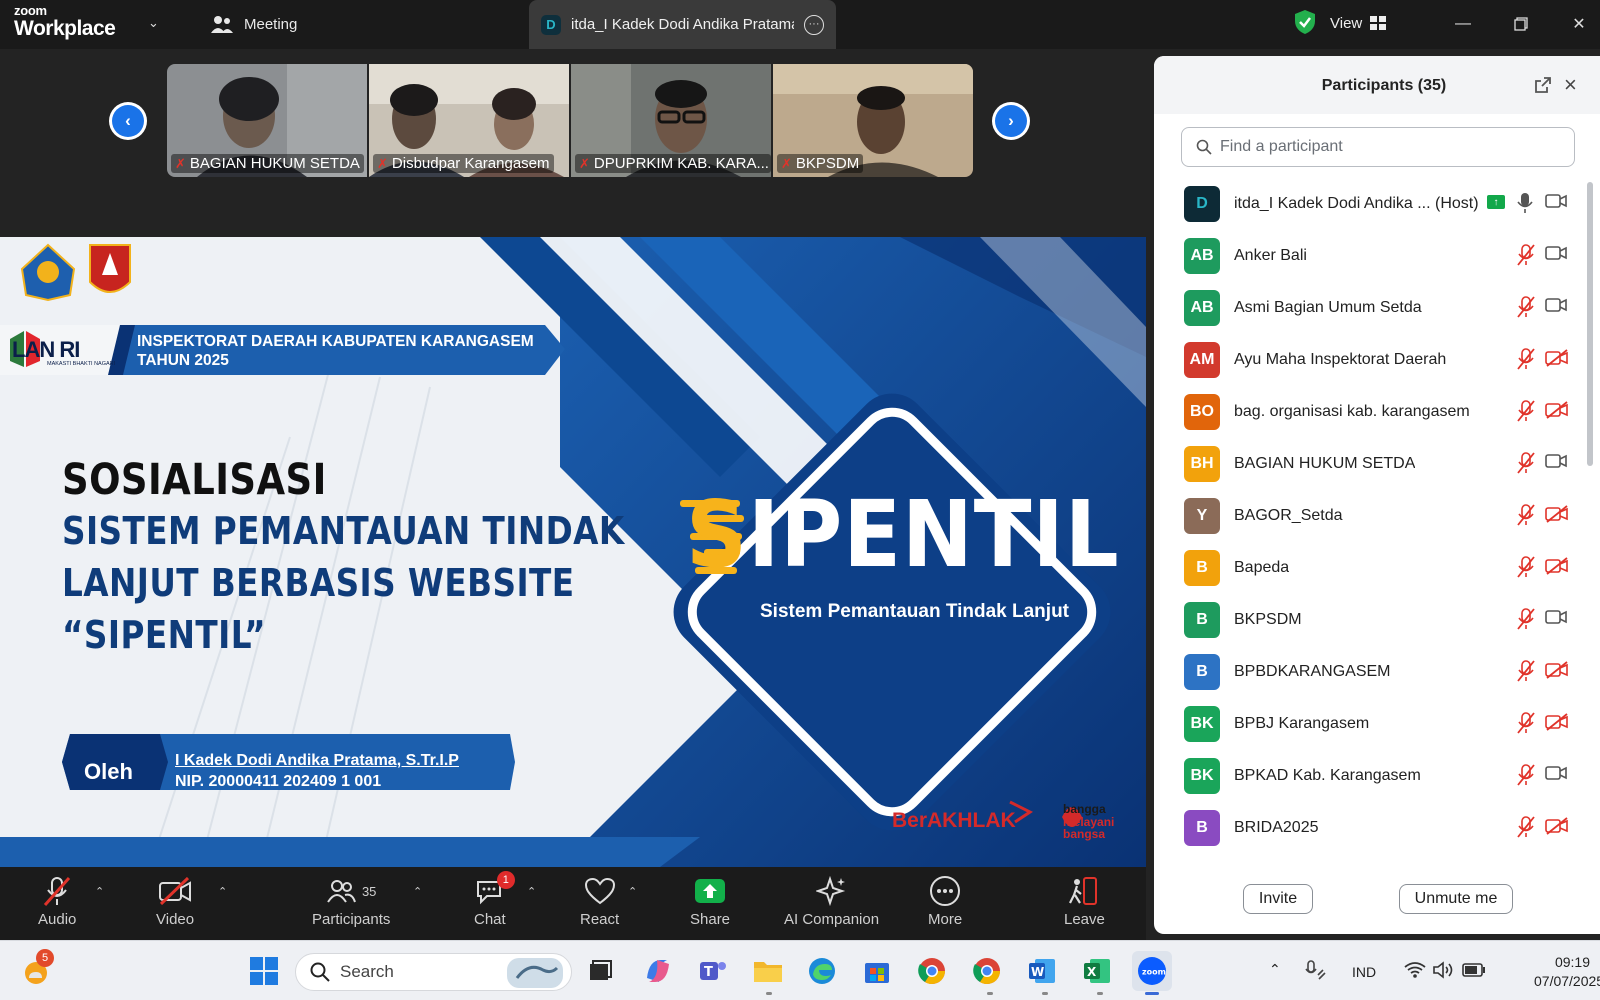 The height and width of the screenshot is (1000, 1600). What do you see at coordinates (128, 121) in the screenshot?
I see `prev-page-button: ‹` at bounding box center [128, 121].